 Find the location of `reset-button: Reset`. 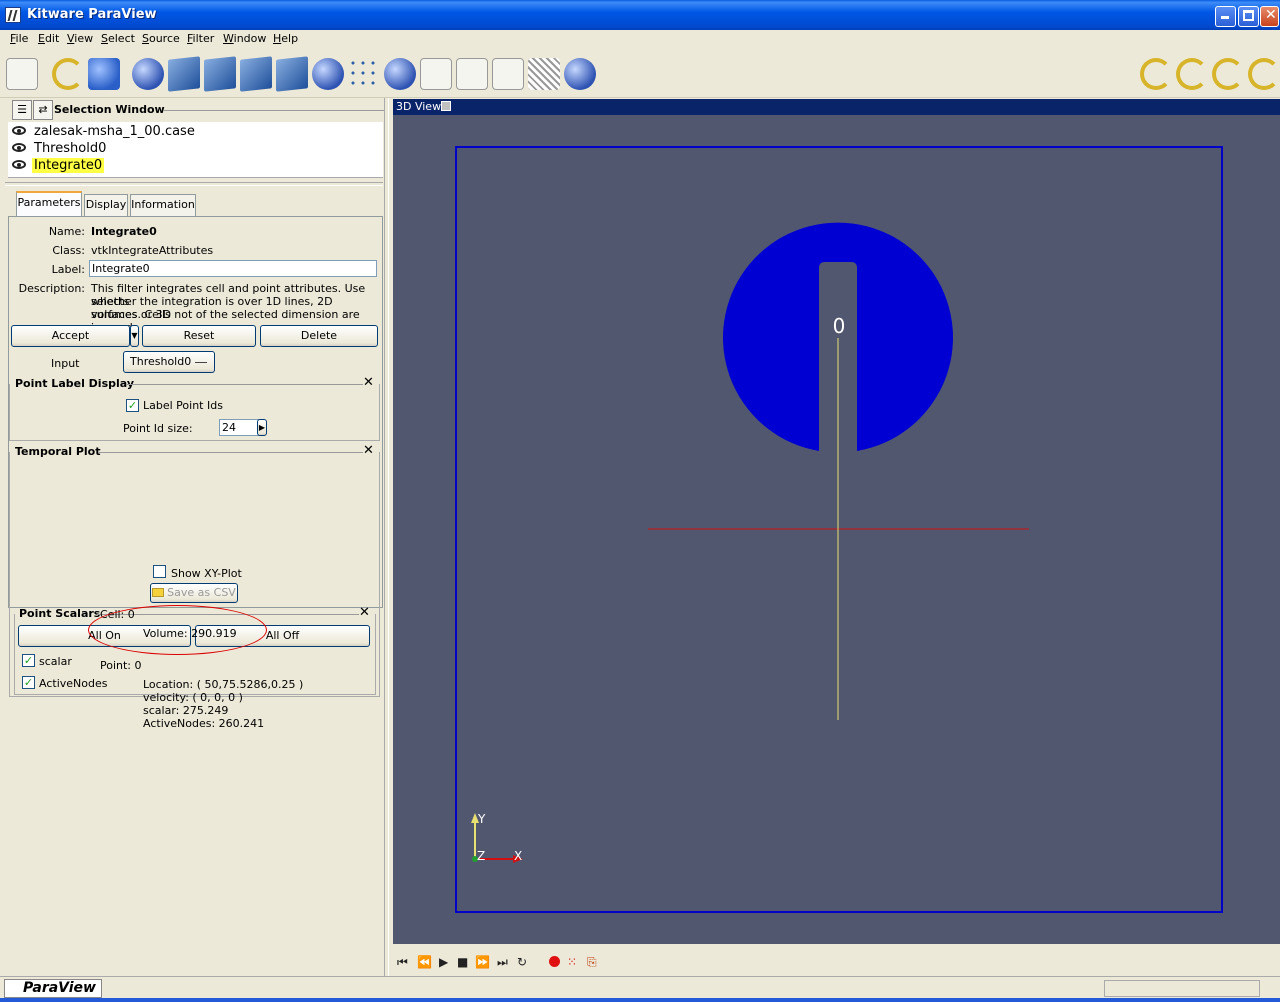

reset-button: Reset is located at coordinates (199, 336).